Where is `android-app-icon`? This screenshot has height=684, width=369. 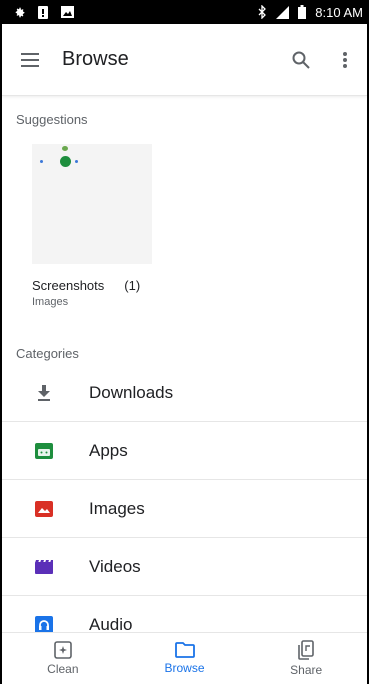
android-app-icon is located at coordinates (44, 451).